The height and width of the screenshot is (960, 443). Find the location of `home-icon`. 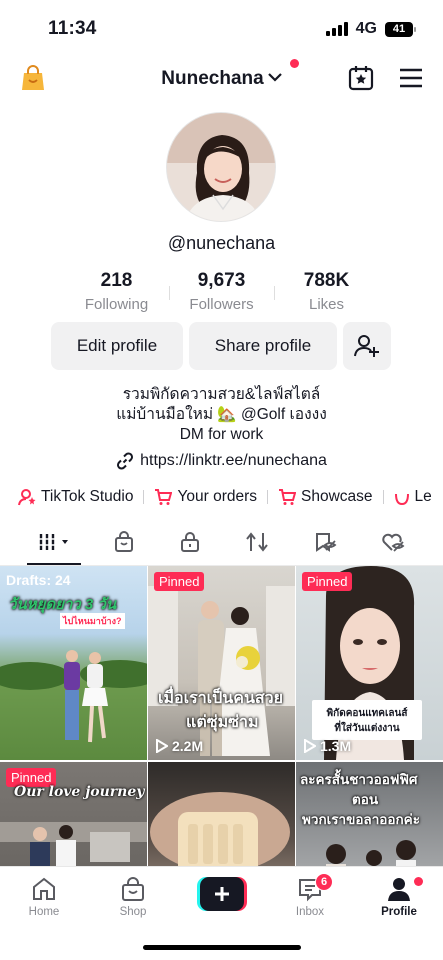

home-icon is located at coordinates (44, 889).